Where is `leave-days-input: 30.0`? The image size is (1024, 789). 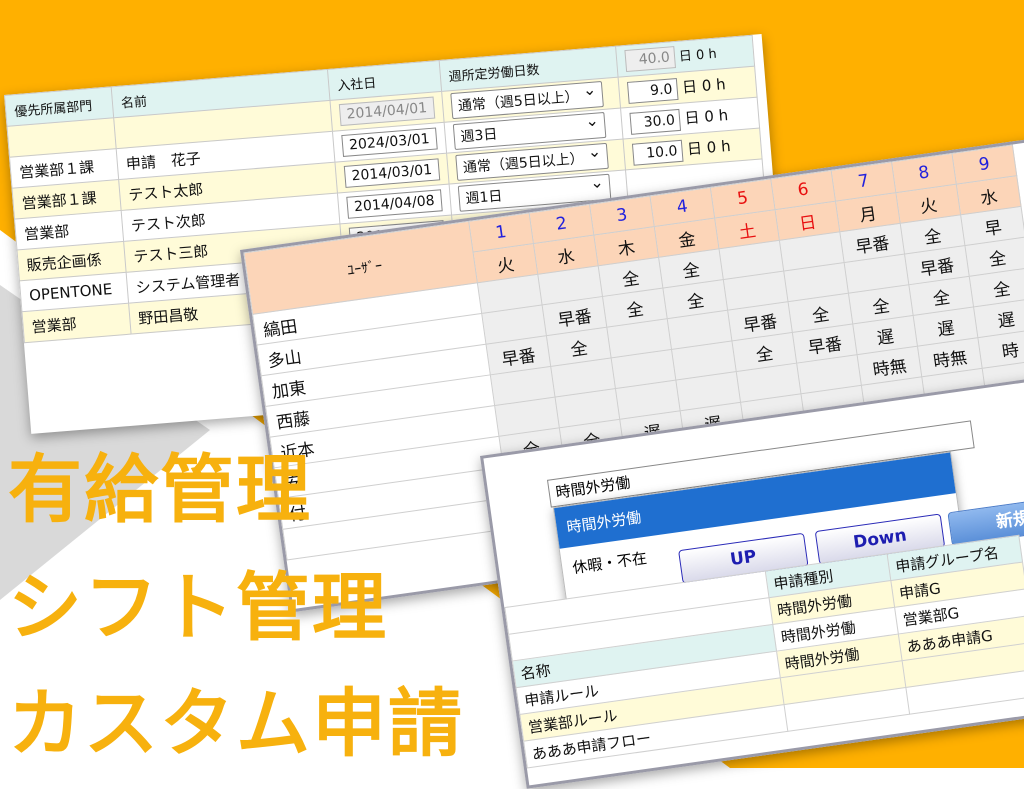 leave-days-input: 30.0 is located at coordinates (655, 121).